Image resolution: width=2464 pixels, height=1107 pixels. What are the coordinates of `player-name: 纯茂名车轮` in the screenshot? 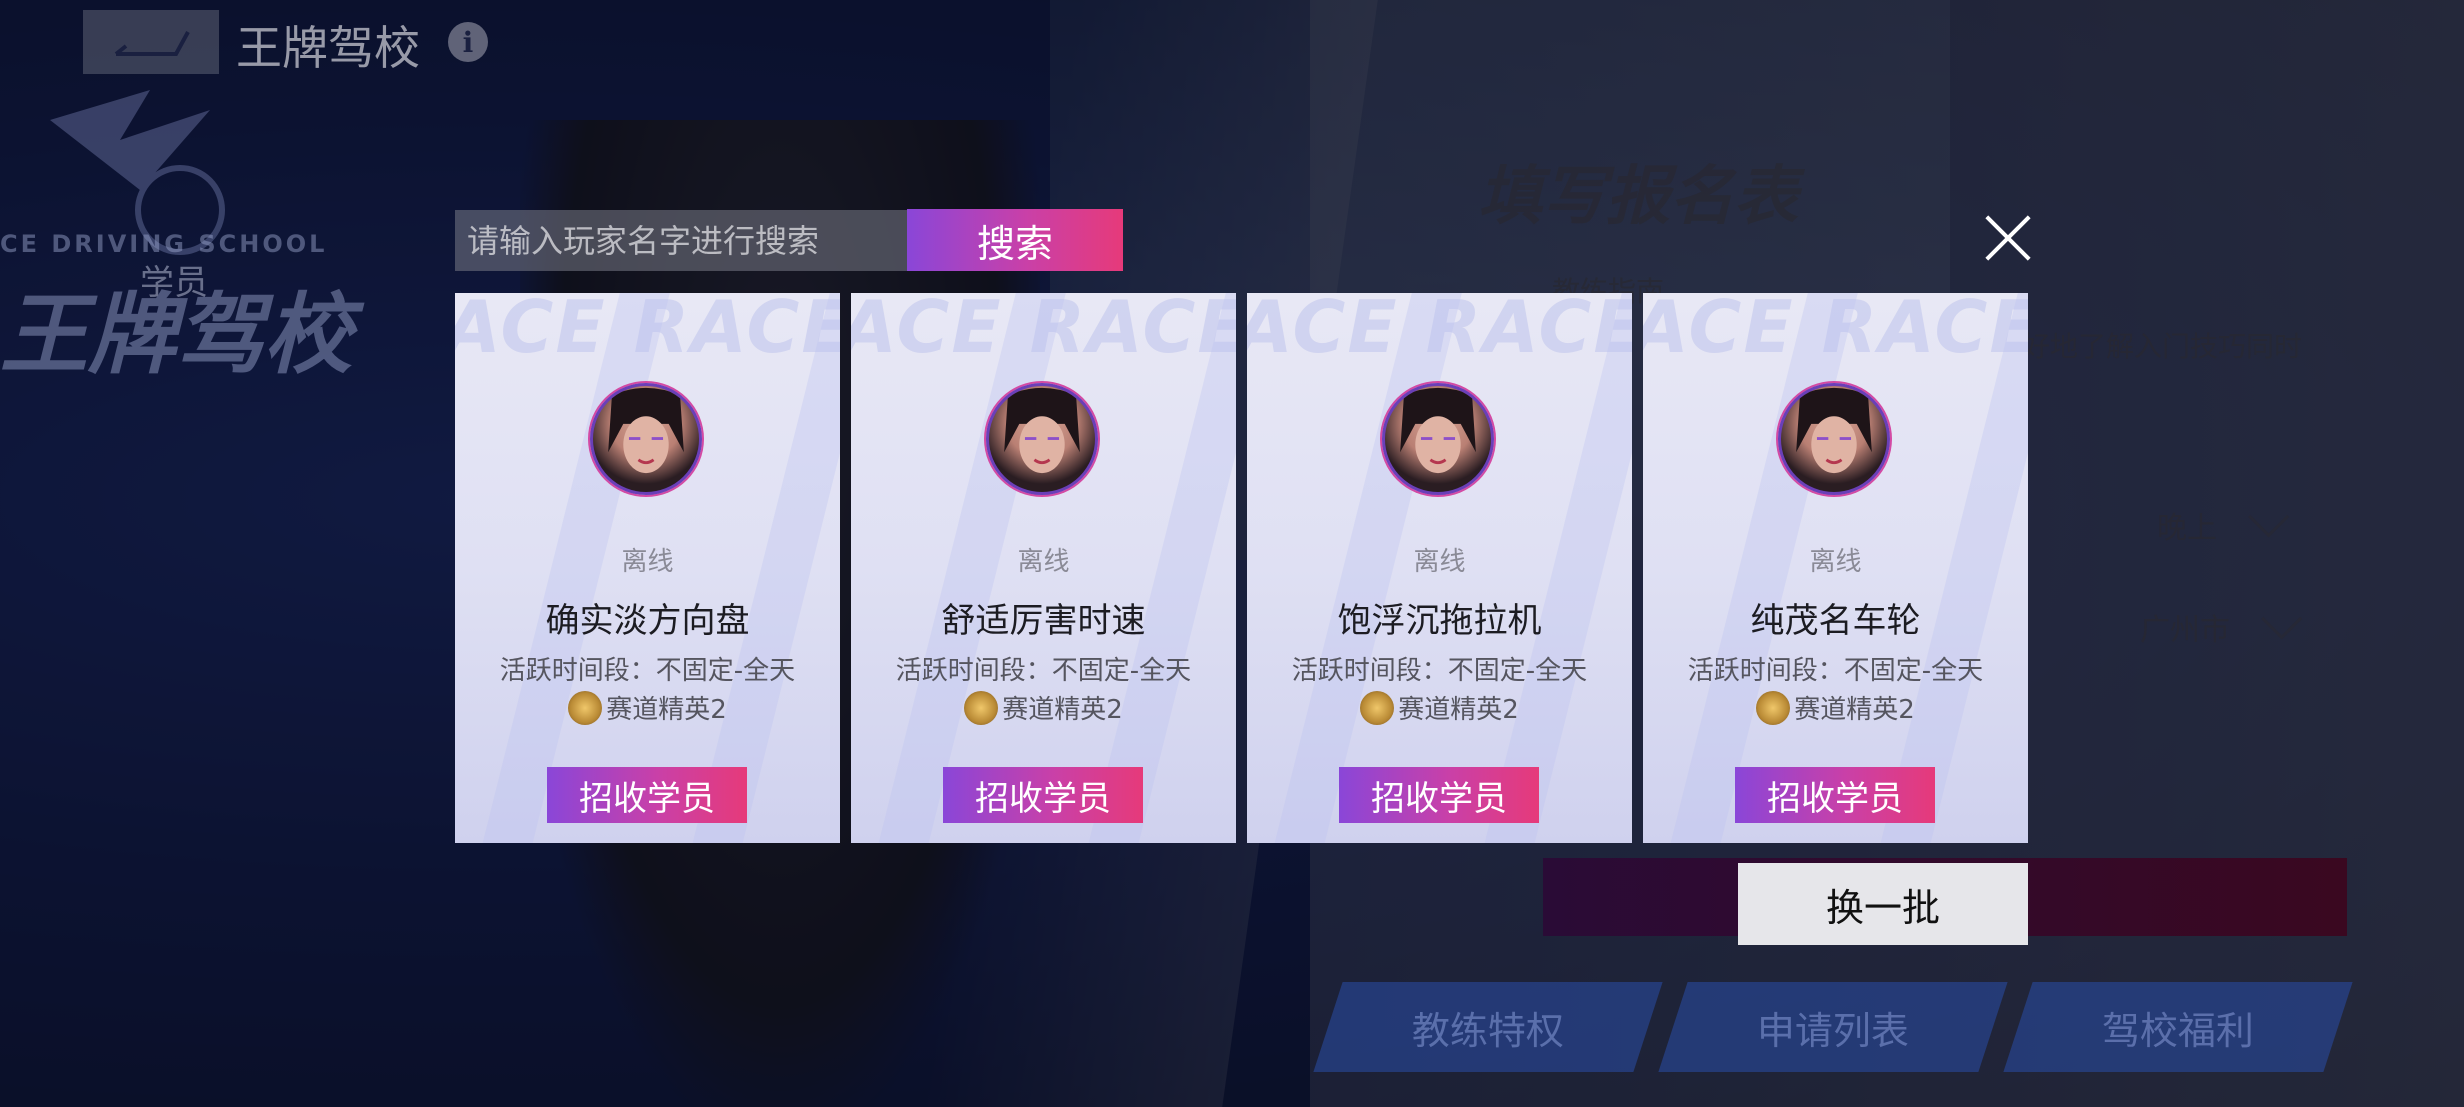 It's located at (1835, 621).